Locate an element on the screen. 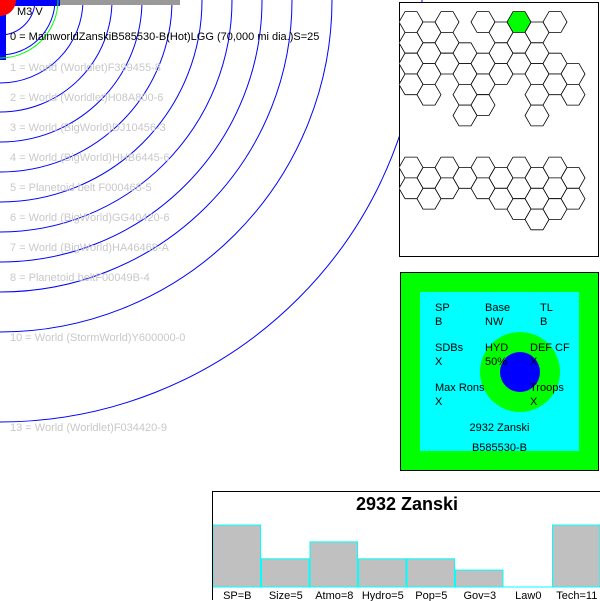 This screenshot has width=600, height=601. sp-label: SP is located at coordinates (442, 308).